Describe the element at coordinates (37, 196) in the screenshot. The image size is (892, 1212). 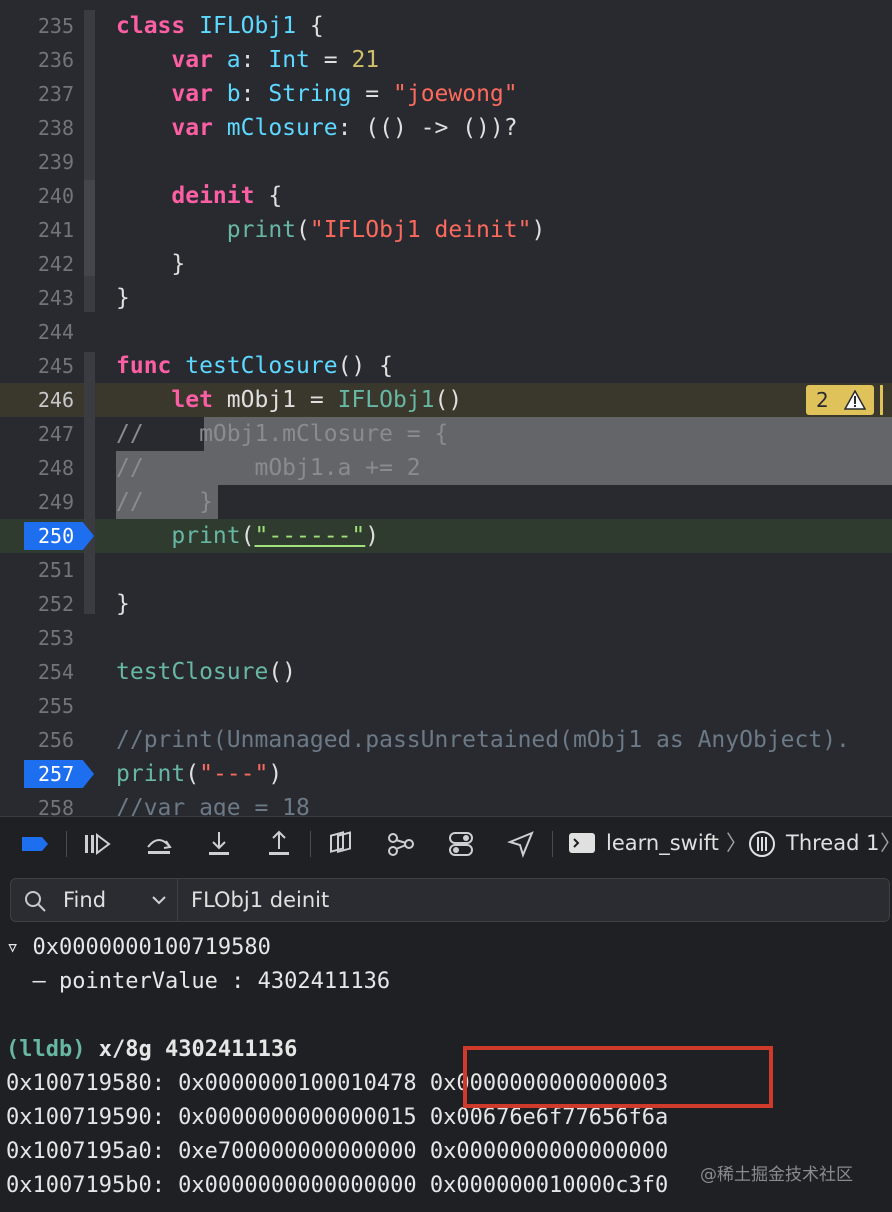
I see `line-number: 240` at that location.